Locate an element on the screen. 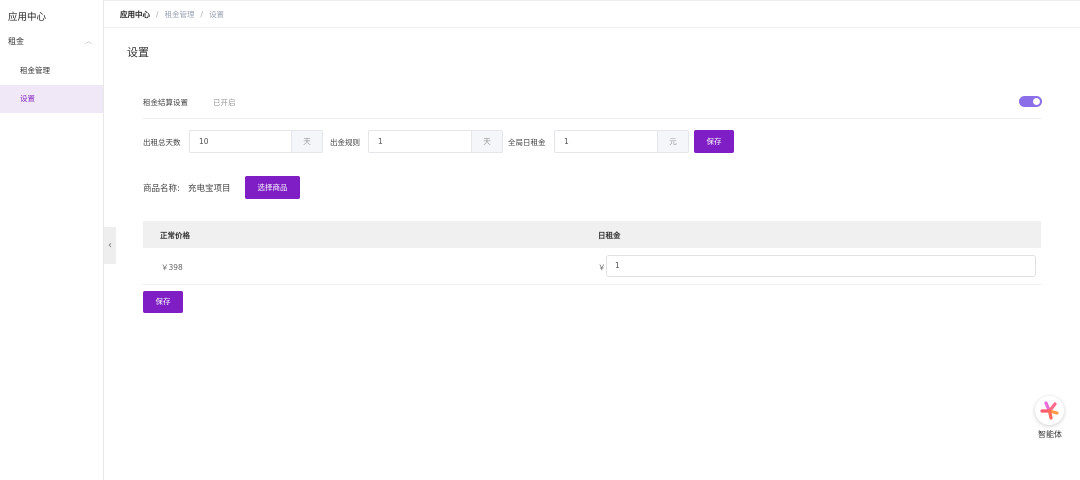  daily-input: 1元 is located at coordinates (621, 141).